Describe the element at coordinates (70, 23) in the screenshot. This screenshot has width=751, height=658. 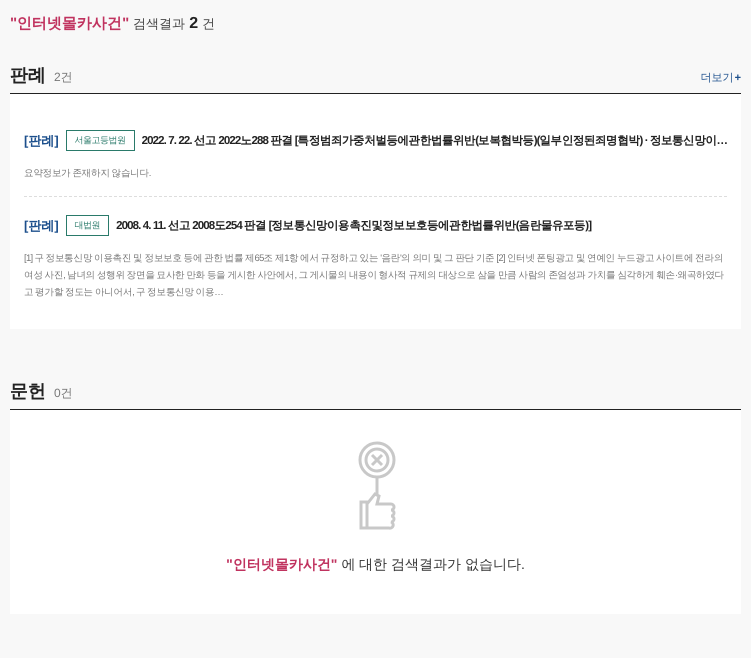
I see `search-query: "인터넷몰카사건"` at that location.